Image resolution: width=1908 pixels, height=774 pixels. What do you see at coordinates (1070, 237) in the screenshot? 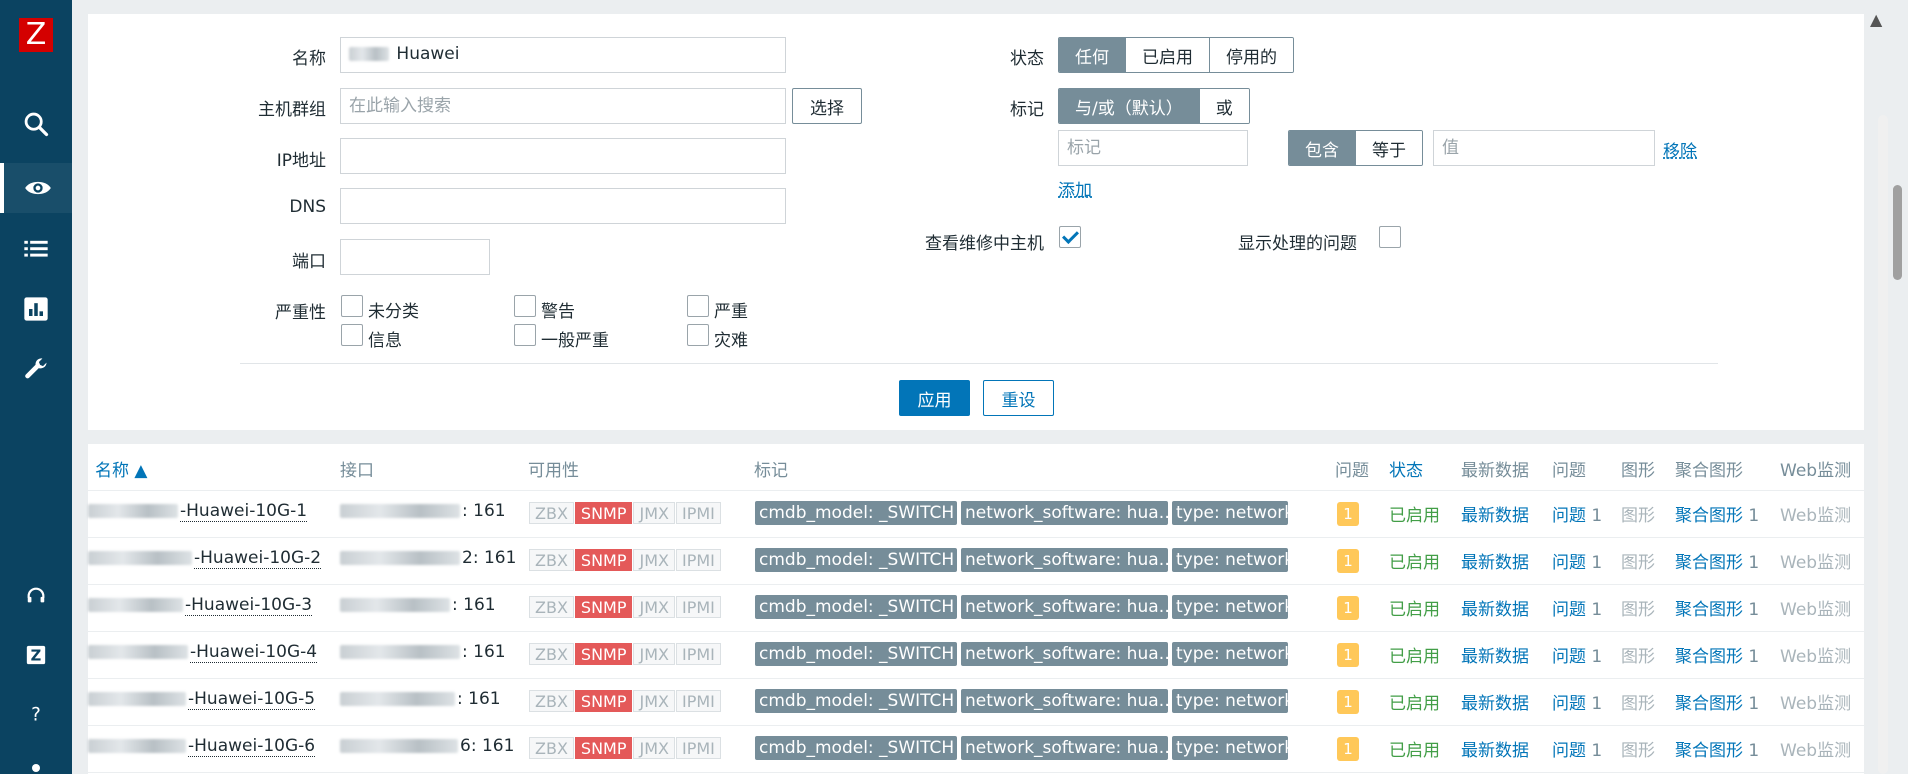
I see `maintenance-checkbox` at bounding box center [1070, 237].